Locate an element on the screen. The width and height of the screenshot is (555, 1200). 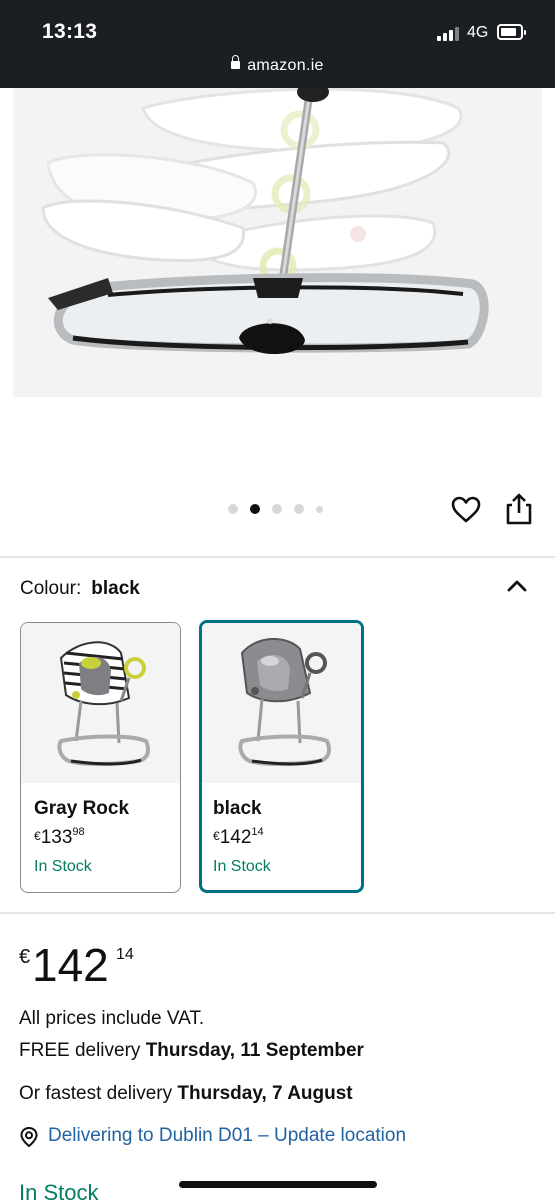
heart-icon is located at coordinates (466, 510).